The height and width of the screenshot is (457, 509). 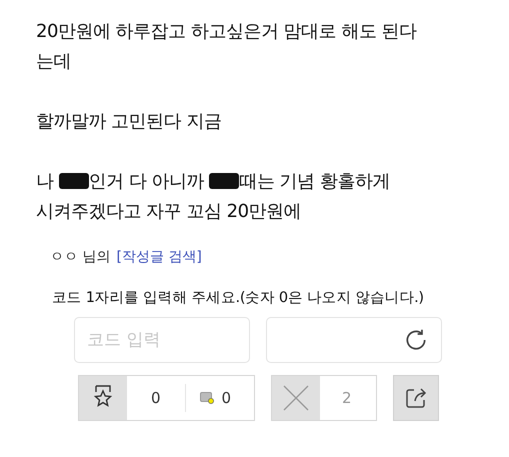 What do you see at coordinates (156, 398) in the screenshot?
I see `recommend-count: 0` at bounding box center [156, 398].